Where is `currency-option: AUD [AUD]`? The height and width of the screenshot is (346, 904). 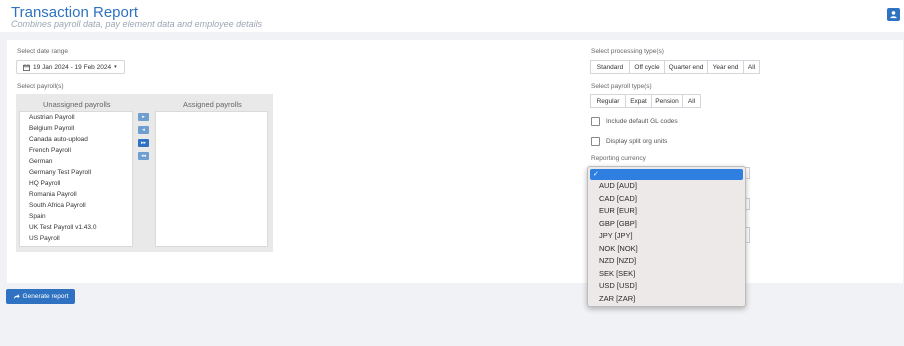 currency-option: AUD [AUD] is located at coordinates (618, 185).